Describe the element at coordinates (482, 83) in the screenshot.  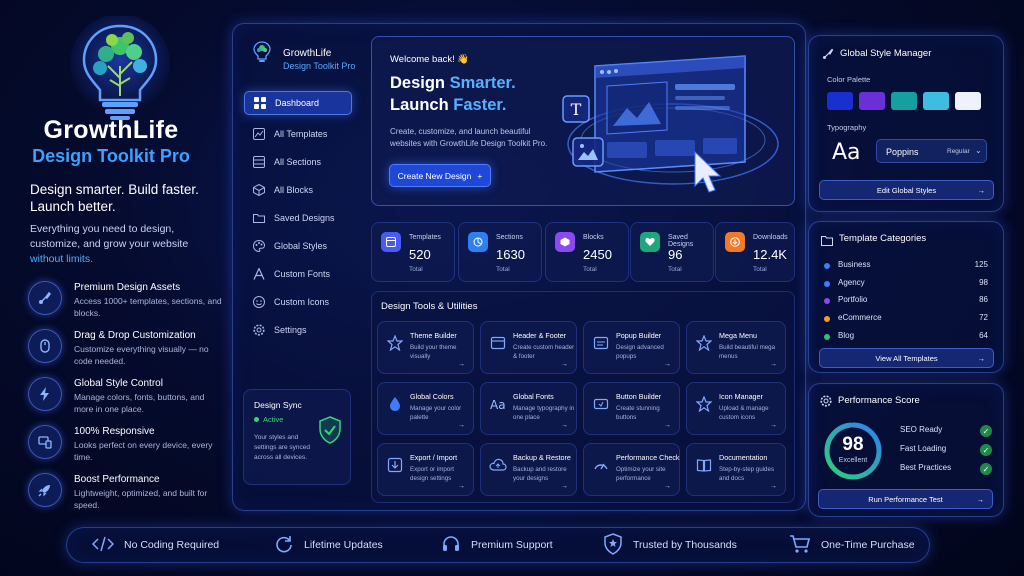
I see `hero-line1-b: Smarter.` at that location.